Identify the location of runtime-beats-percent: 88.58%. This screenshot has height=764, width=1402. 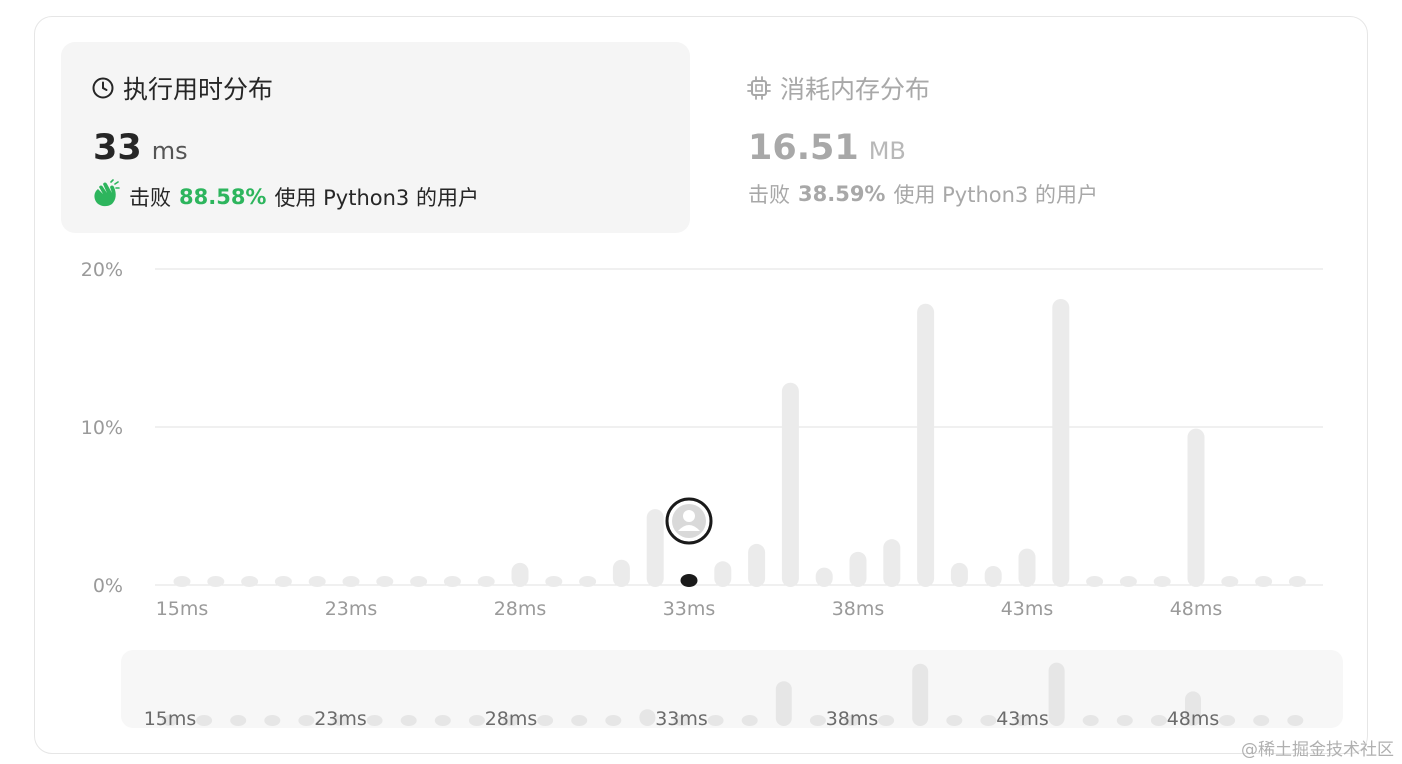
(223, 196).